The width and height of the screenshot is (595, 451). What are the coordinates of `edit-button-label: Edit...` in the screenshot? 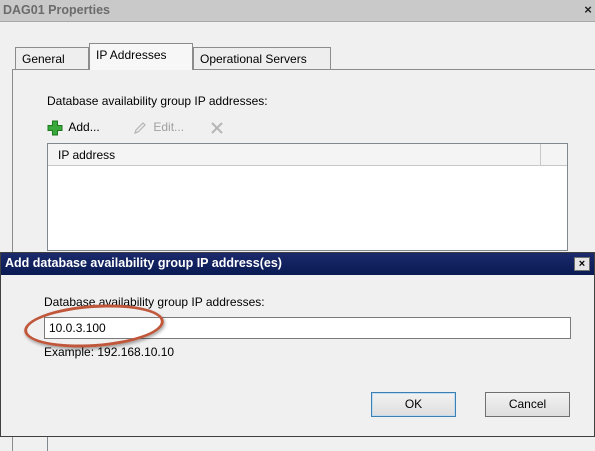 It's located at (169, 127).